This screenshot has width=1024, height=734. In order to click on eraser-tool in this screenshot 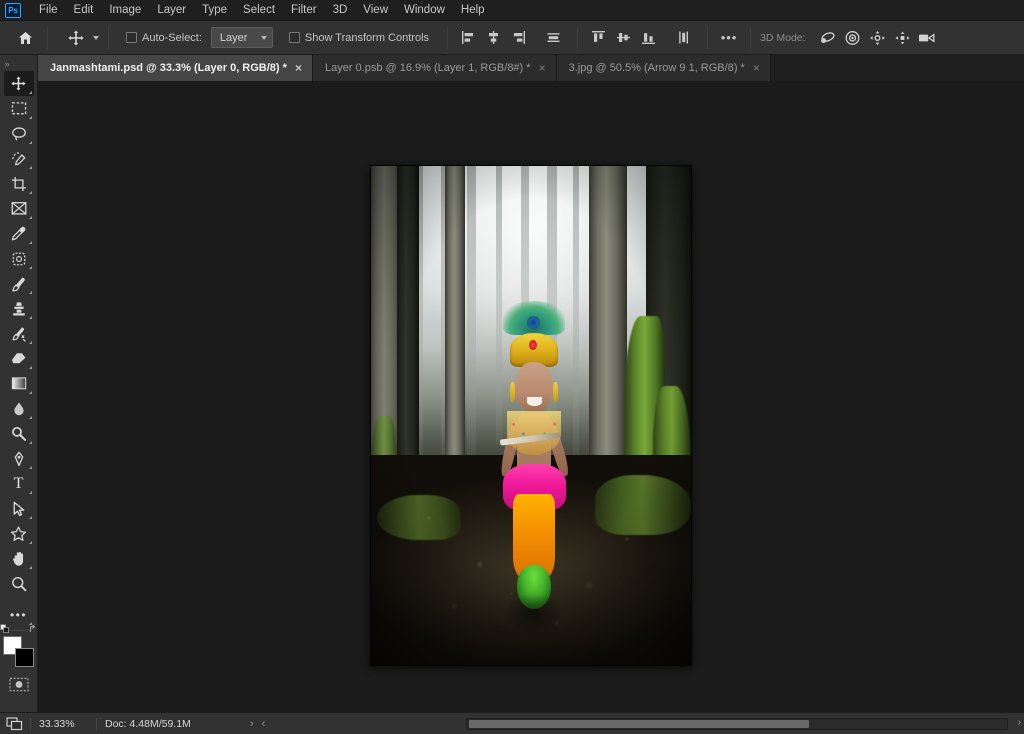, I will do `click(19, 358)`.